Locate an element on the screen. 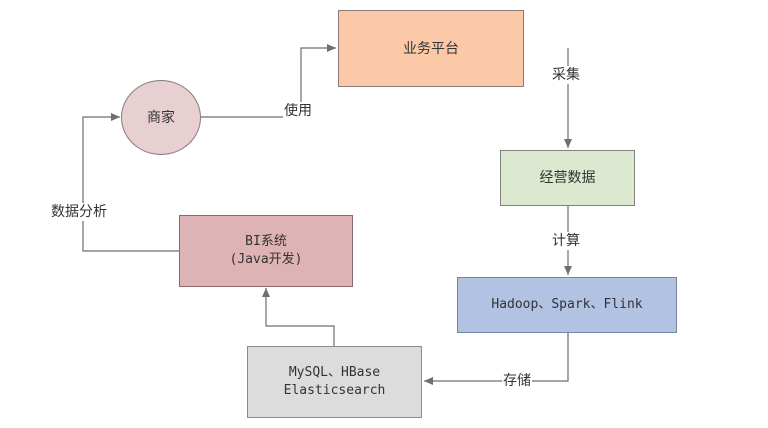 The height and width of the screenshot is (428, 768). edge-label-compute: 计算 is located at coordinates (566, 241).